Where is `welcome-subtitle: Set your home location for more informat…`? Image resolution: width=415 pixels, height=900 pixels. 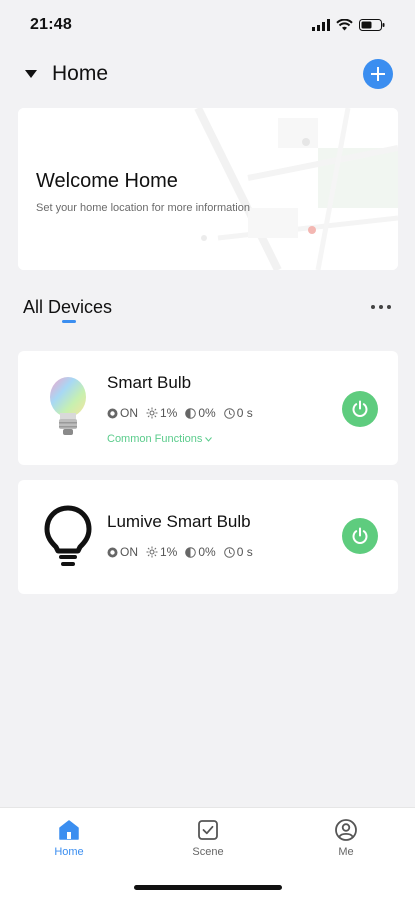
welcome-subtitle: Set your home location for more informat… is located at coordinates (143, 208).